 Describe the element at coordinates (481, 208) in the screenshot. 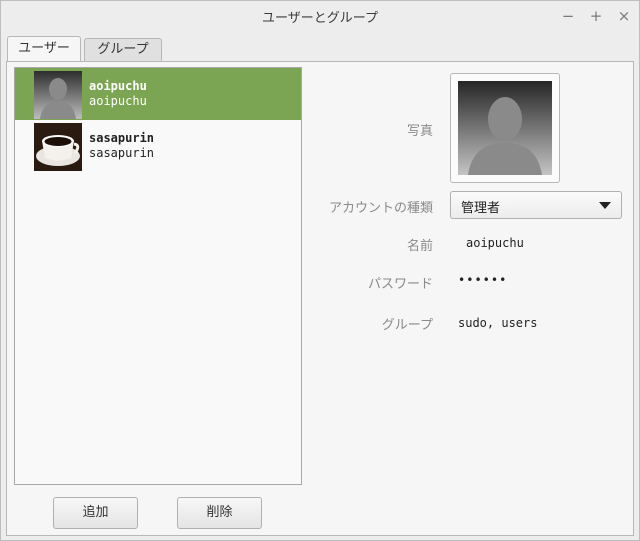

I see `account-type-value: 管理者` at that location.